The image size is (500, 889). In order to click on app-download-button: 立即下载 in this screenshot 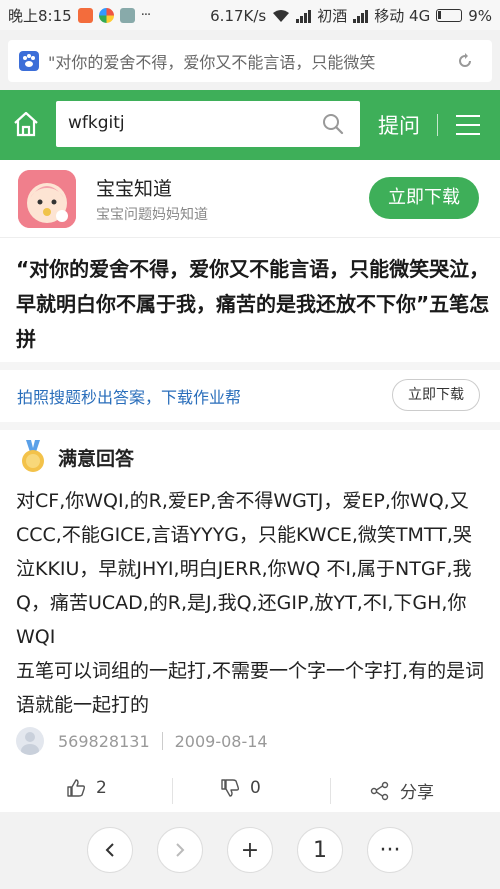, I will do `click(424, 198)`.